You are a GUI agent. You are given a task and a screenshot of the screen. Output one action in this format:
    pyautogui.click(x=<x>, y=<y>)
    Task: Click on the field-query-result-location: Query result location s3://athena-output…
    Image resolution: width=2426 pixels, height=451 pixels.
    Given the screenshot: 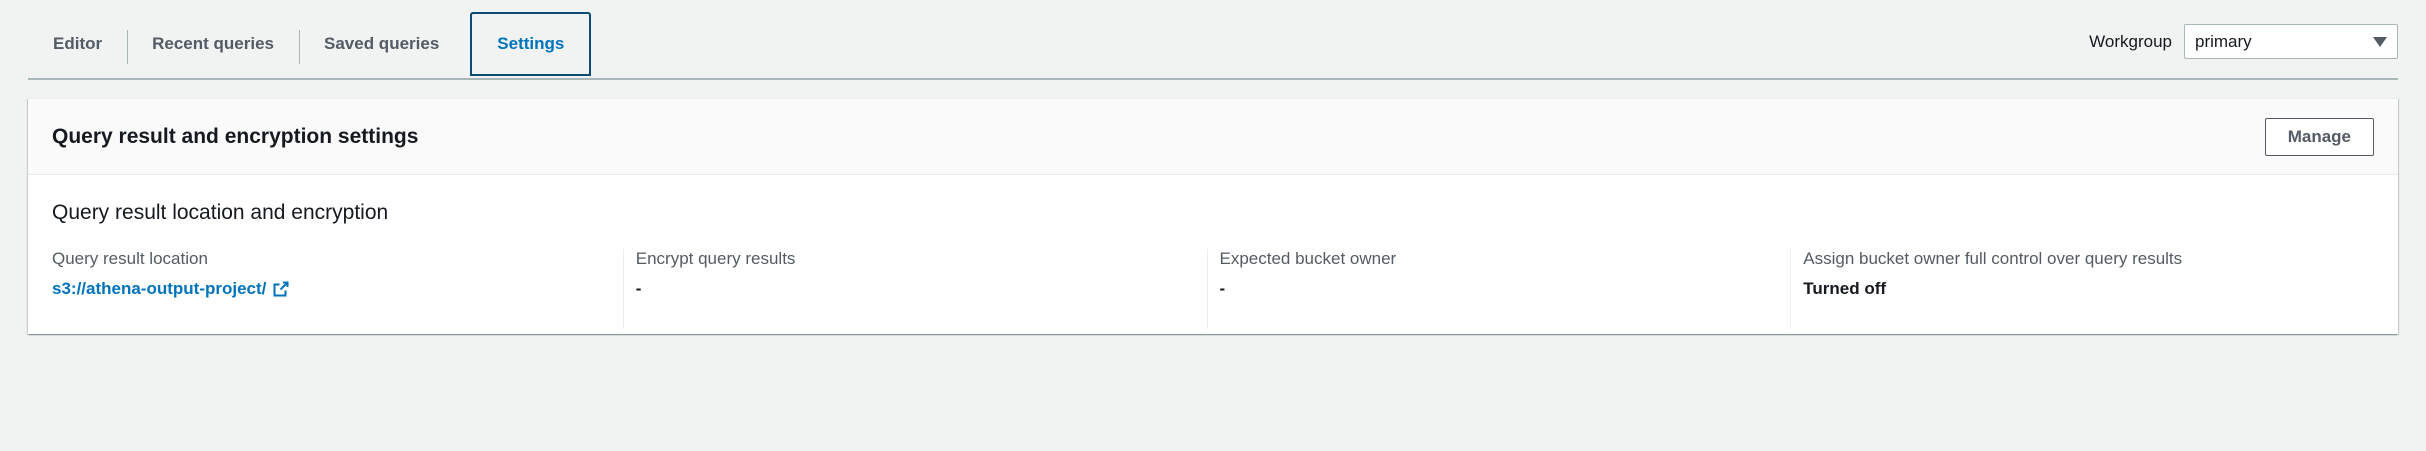 What is the action you would take?
    pyautogui.click(x=337, y=289)
    